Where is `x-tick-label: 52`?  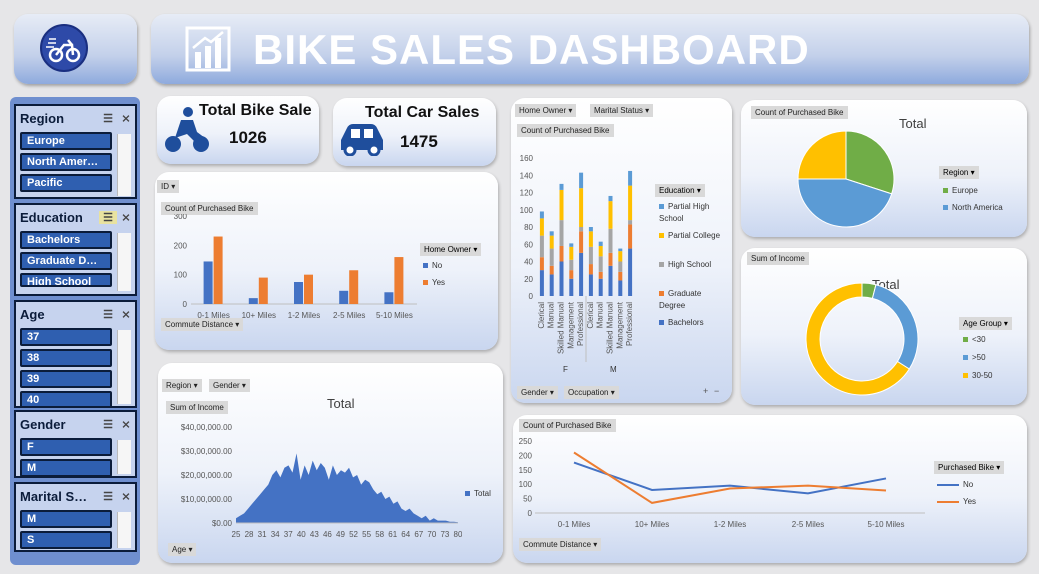 x-tick-label: 52 is located at coordinates (353, 534).